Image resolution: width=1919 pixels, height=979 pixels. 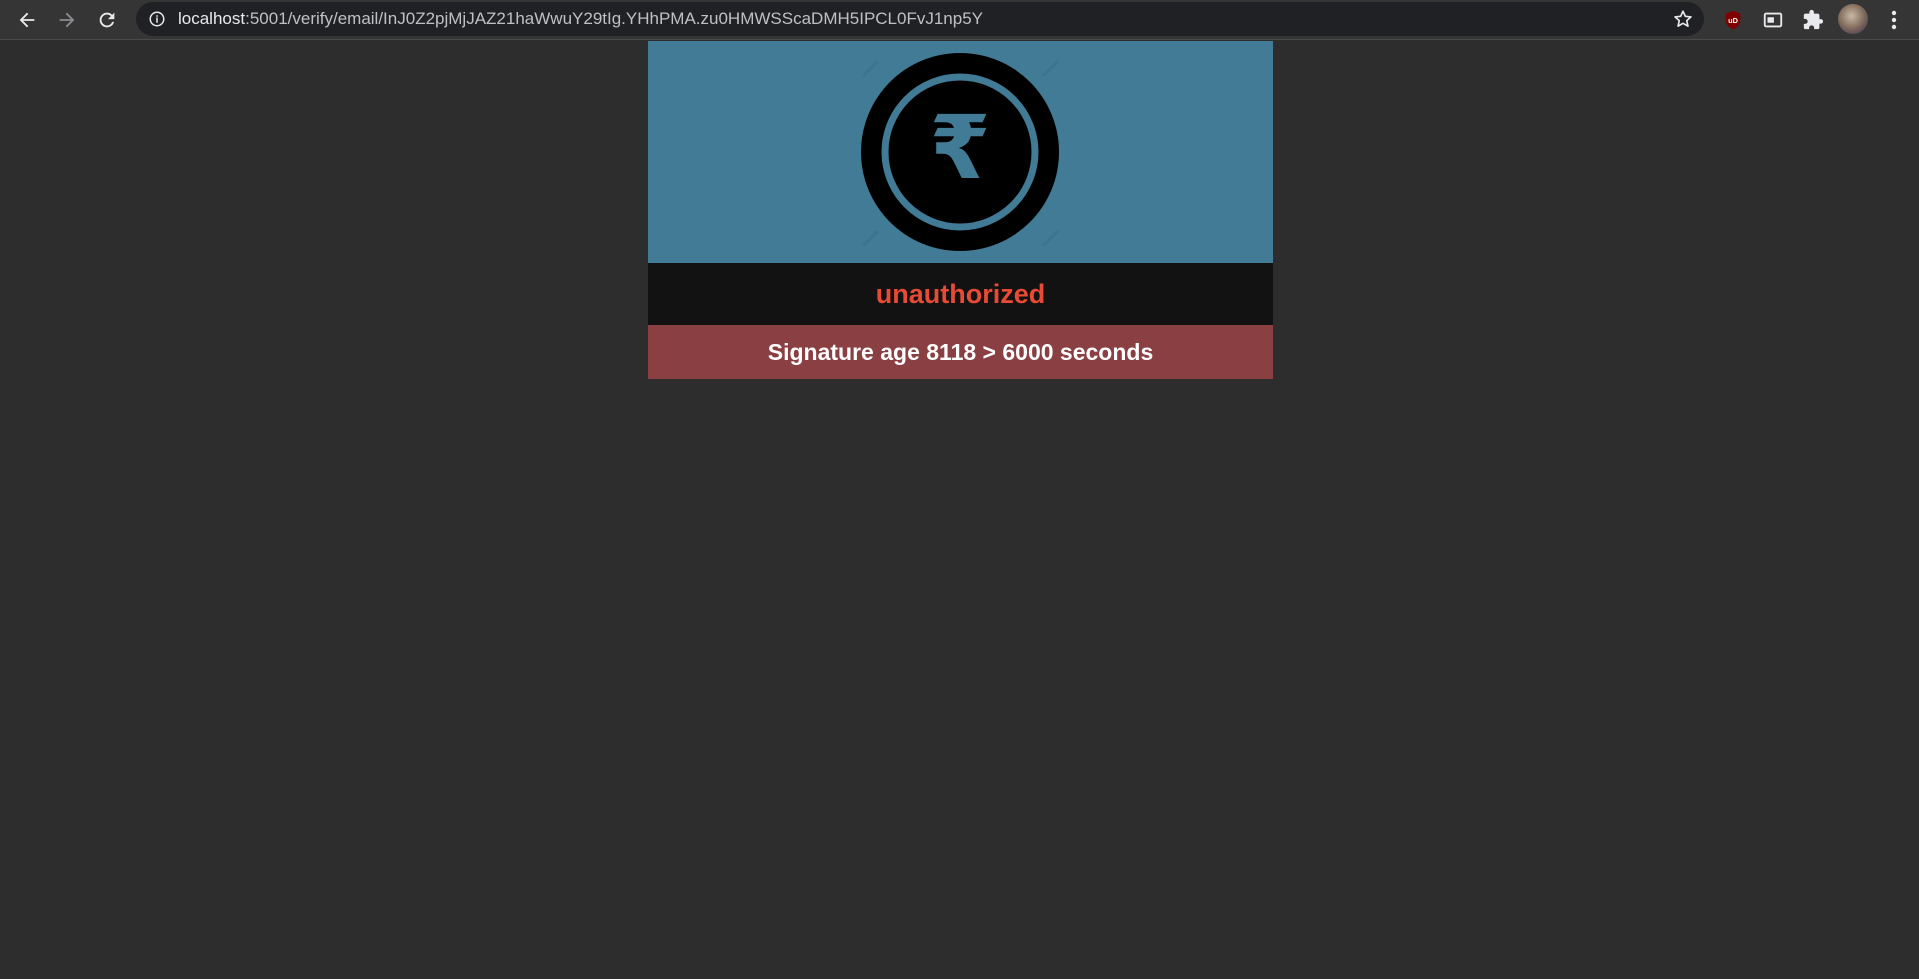 I want to click on forward-arrow-icon, so click(x=67, y=20).